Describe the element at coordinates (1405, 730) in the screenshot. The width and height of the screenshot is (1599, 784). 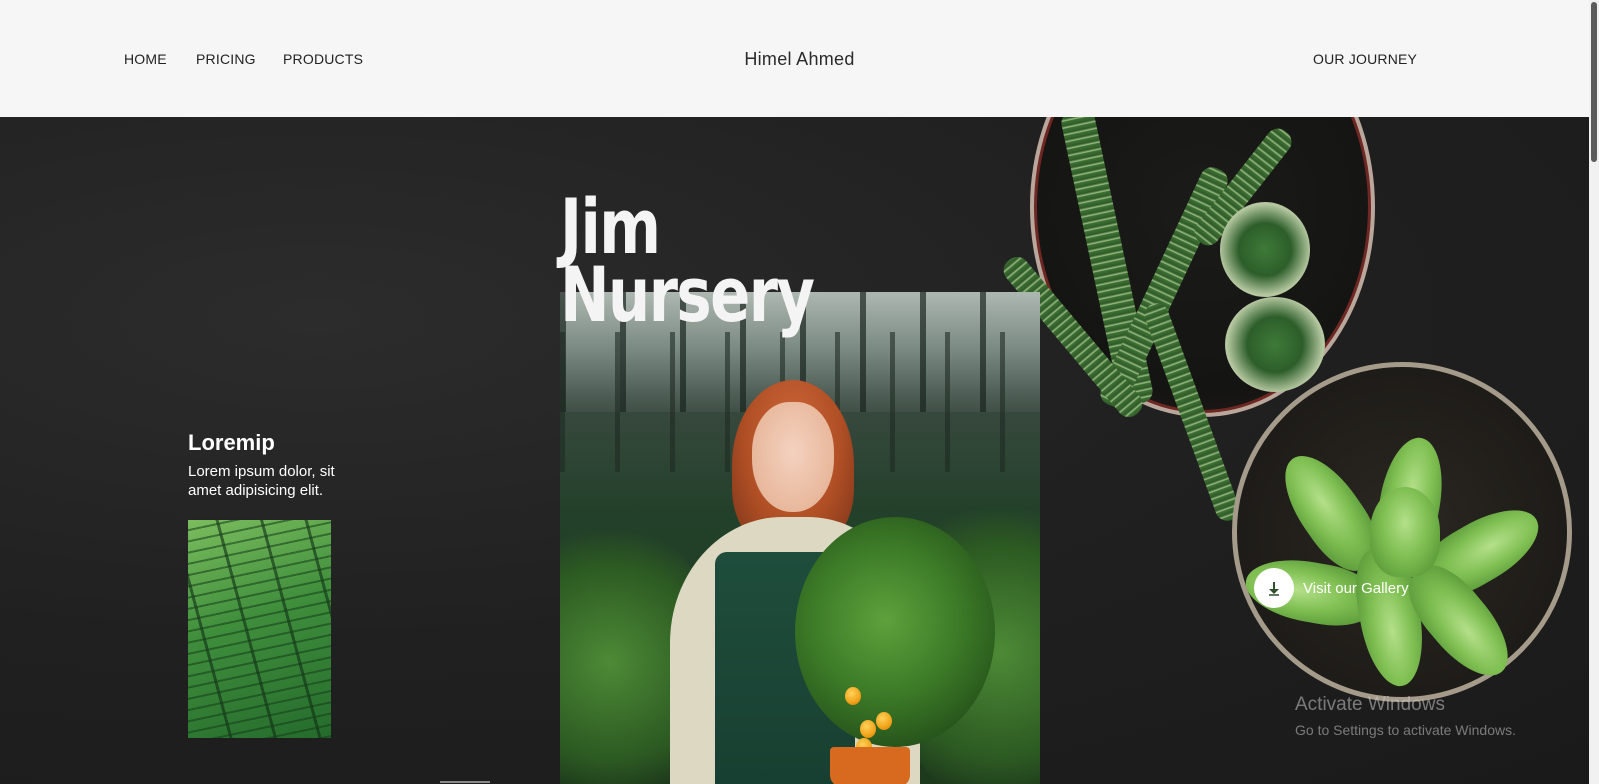
I see `windows-watermark-subtitle: Go to Settings to activate Windows.` at that location.